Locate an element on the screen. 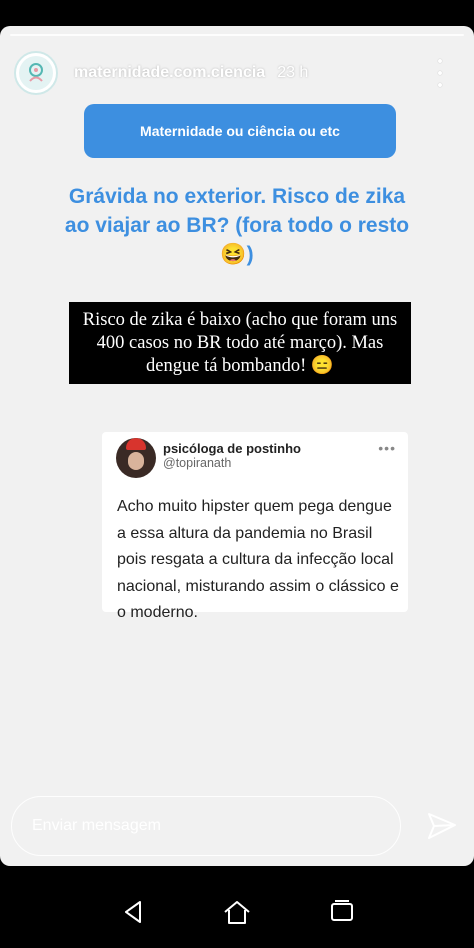 This screenshot has width=474, height=948. post-time: 23 h is located at coordinates (293, 72).